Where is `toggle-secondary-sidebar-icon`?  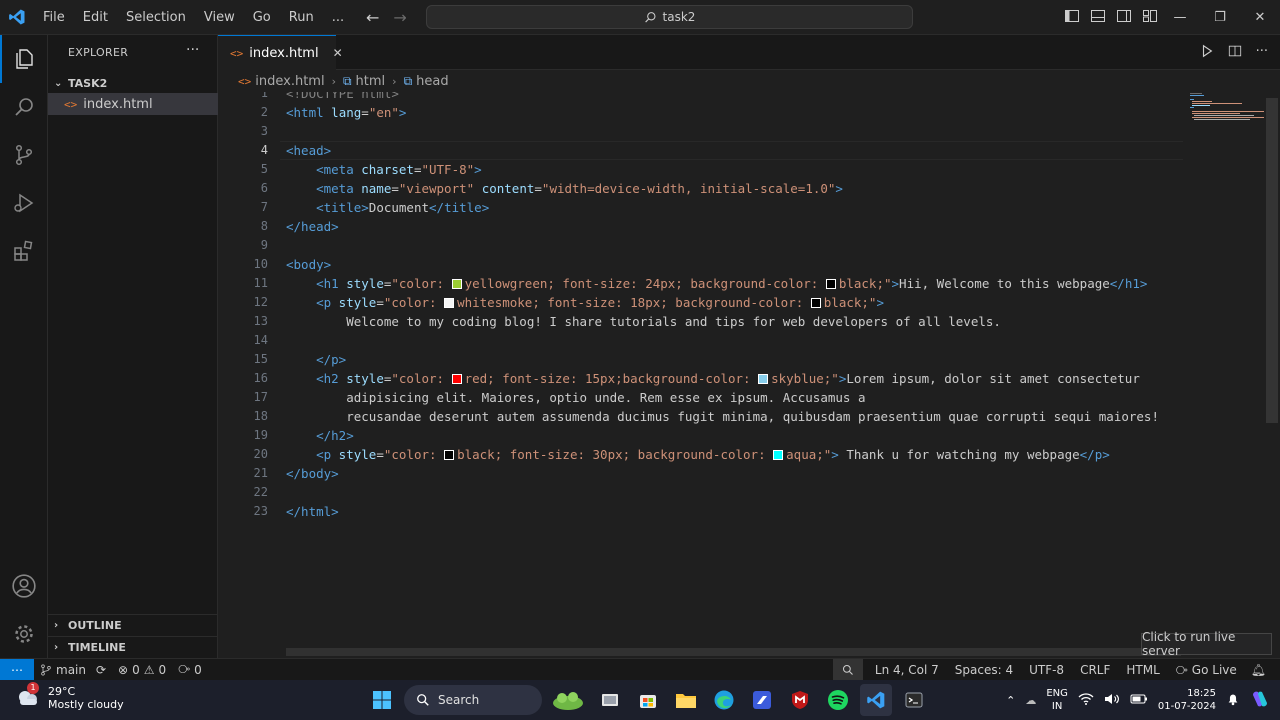
toggle-secondary-sidebar-icon is located at coordinates (1124, 16).